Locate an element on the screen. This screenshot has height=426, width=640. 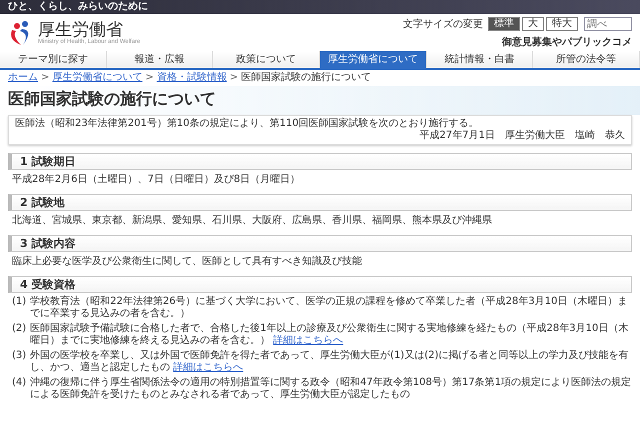
item-text: 学校教育法（昭和22年法律第26号）に基づく大学において、医学の正規の課程を修めて卒業した者（平成28年3月10日（木曜日）までに卒業する見込みの者を含む。） is located at coordinates (329, 308).